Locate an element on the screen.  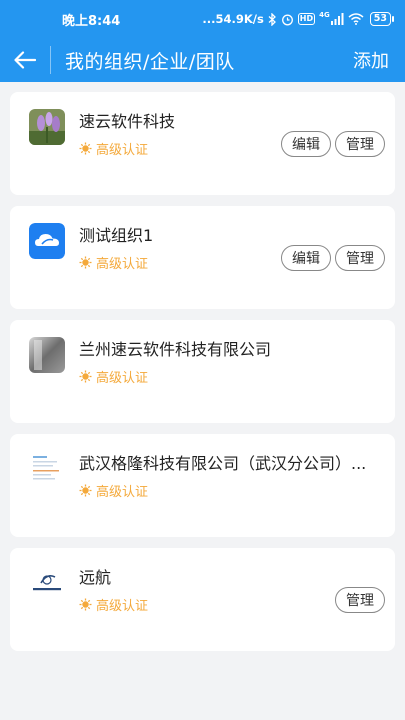
back-button is located at coordinates (25, 60).